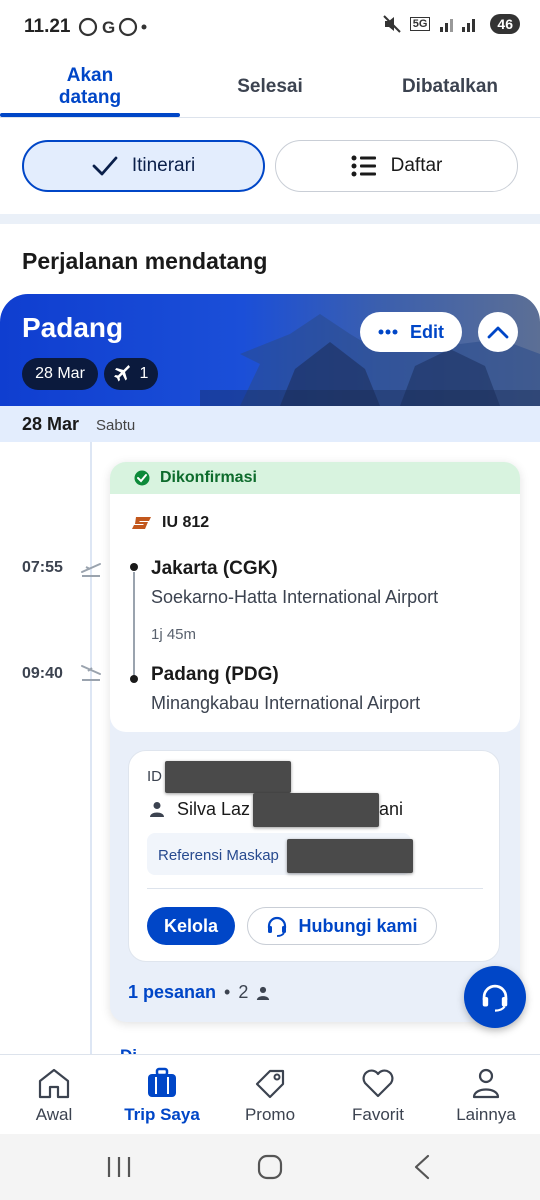  I want to click on recent-apps-icon, so click(119, 1167).